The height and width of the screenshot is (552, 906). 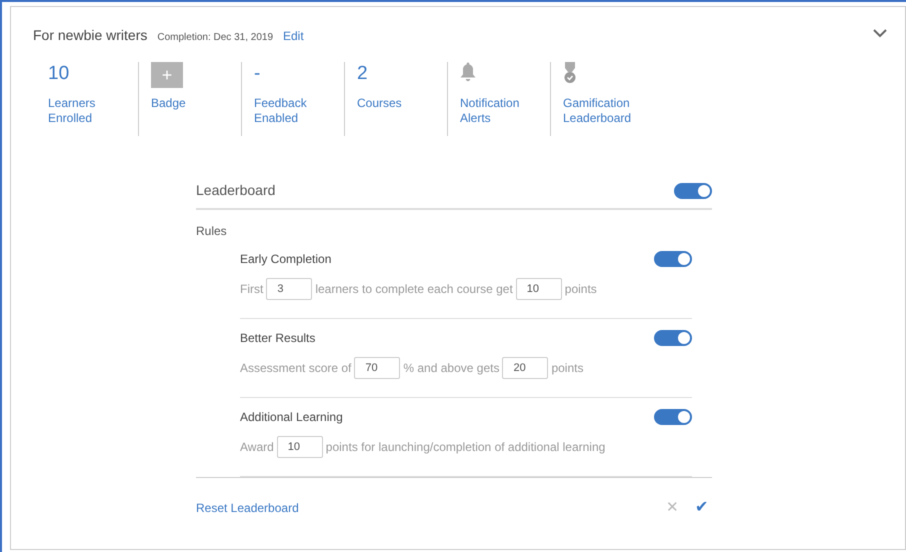 What do you see at coordinates (880, 33) in the screenshot?
I see `chevron-icon` at bounding box center [880, 33].